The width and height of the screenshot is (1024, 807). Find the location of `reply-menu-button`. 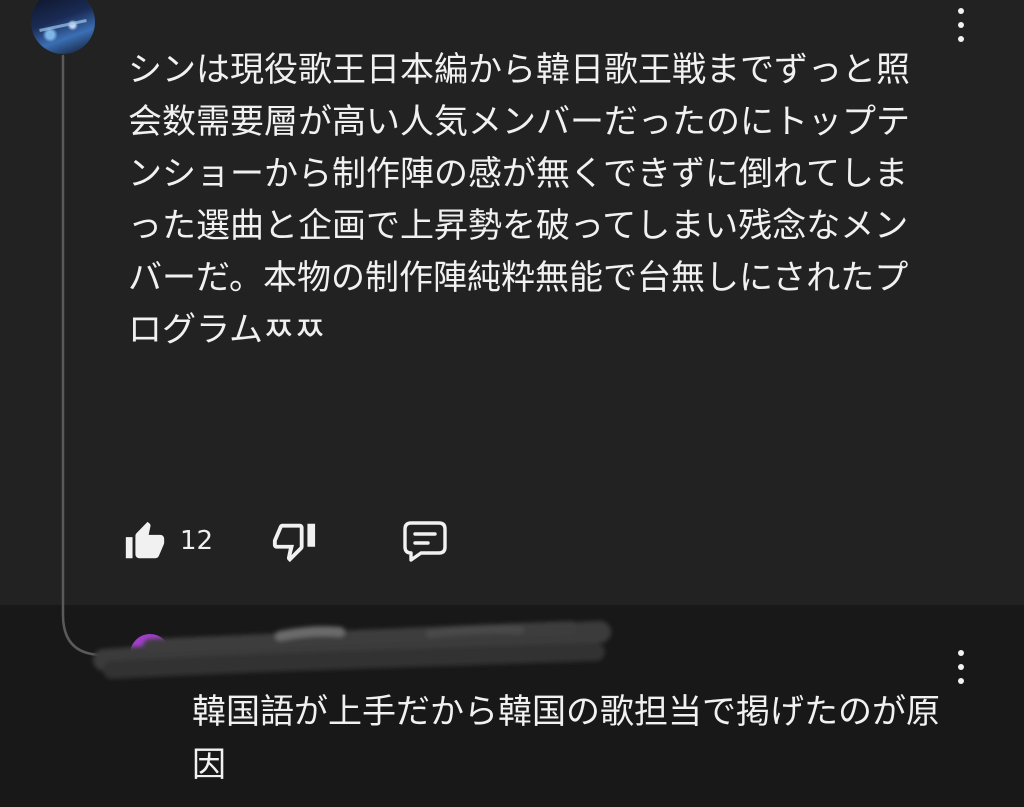

reply-menu-button is located at coordinates (961, 667).